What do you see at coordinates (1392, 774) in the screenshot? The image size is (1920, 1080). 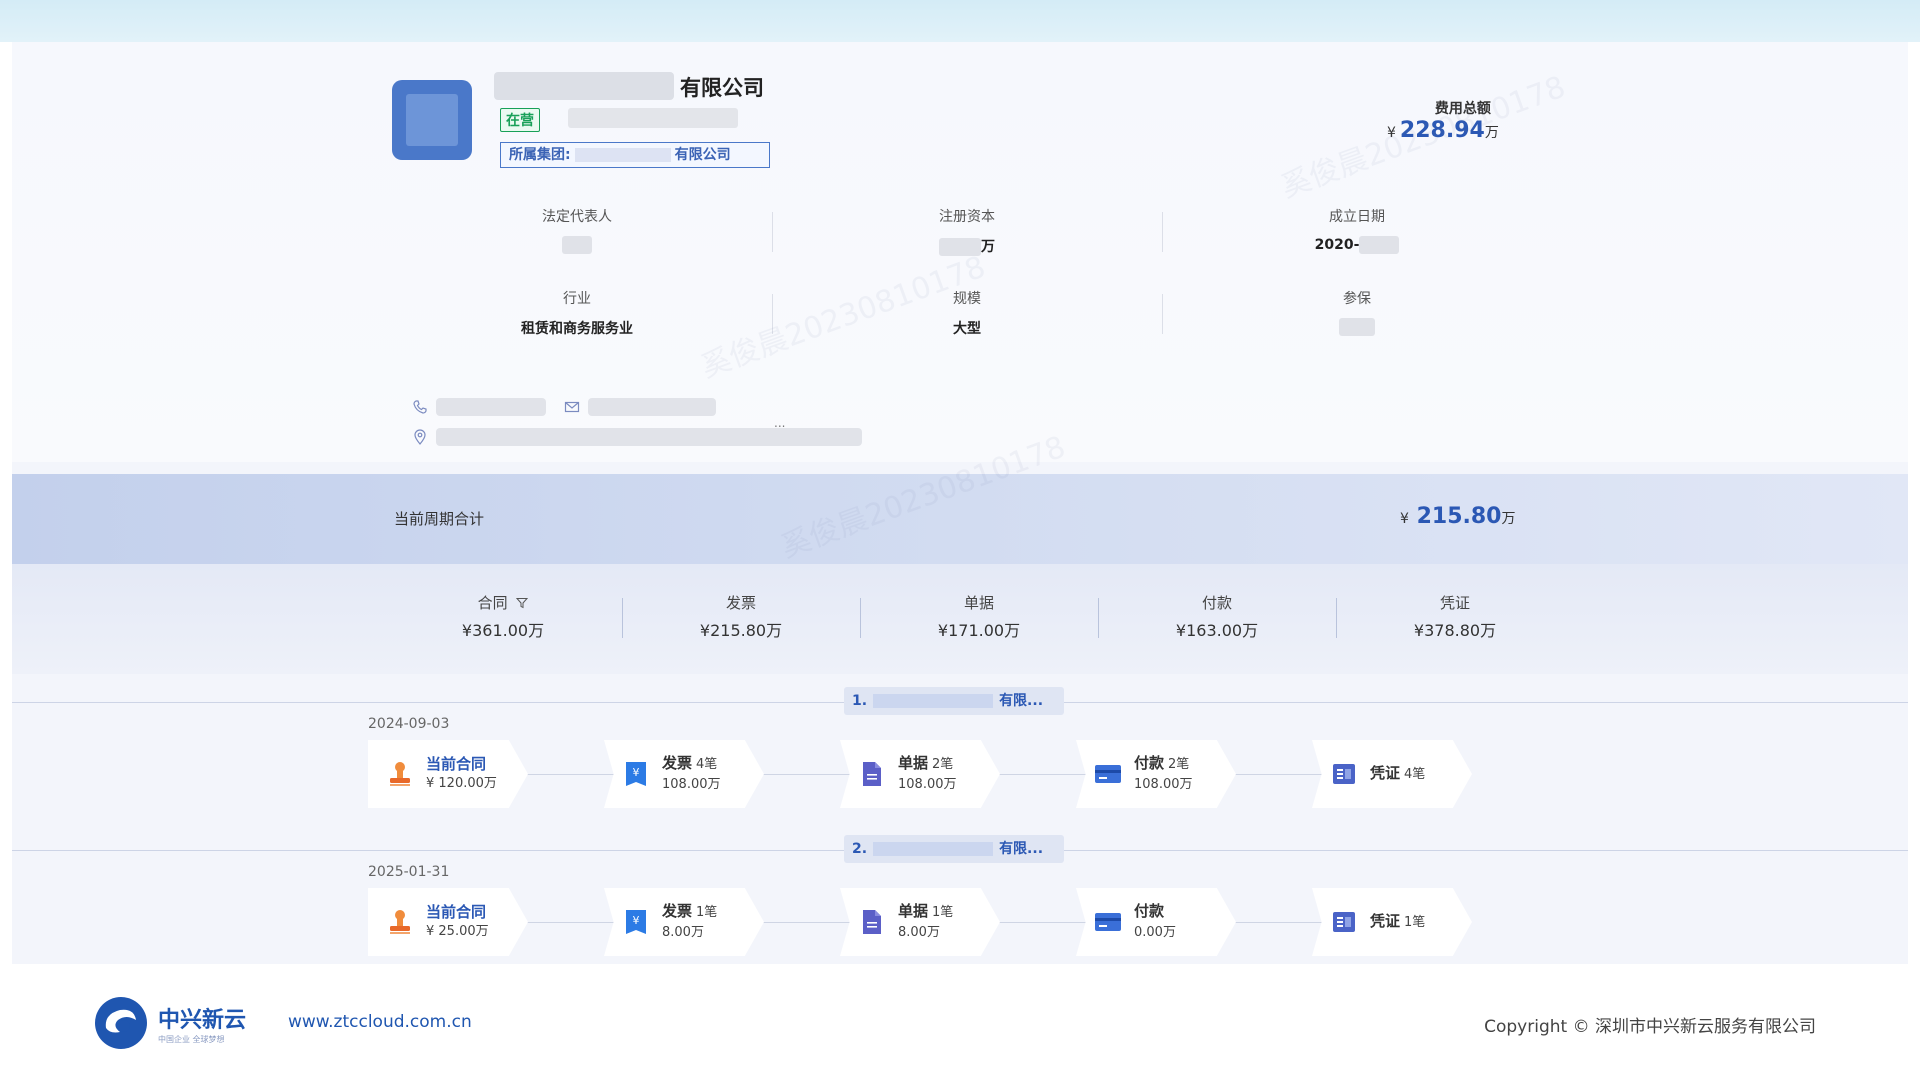 I see `step-voucher: 凭证 4笔` at bounding box center [1392, 774].